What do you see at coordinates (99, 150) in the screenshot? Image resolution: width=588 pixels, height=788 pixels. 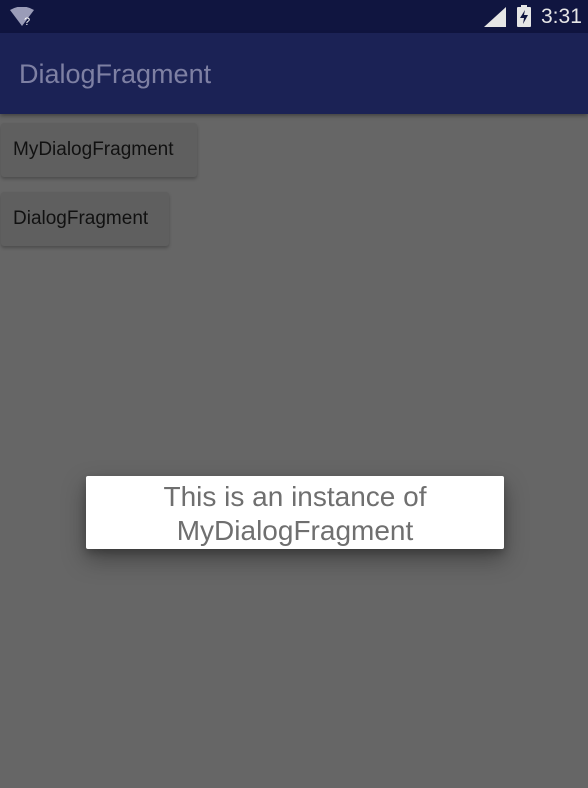 I see `my-dialog-fragment-button: MyDialogFragment` at bounding box center [99, 150].